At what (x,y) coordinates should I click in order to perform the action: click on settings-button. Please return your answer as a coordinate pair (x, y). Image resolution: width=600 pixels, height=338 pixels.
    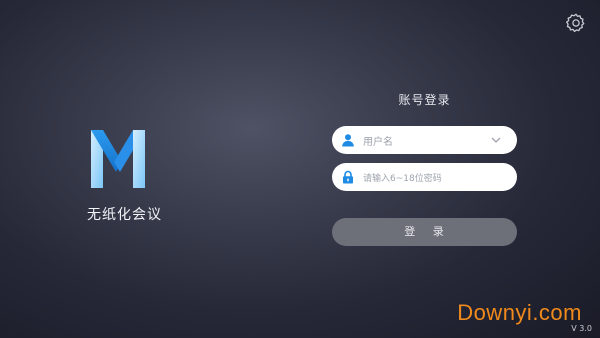
    Looking at the image, I should click on (576, 23).